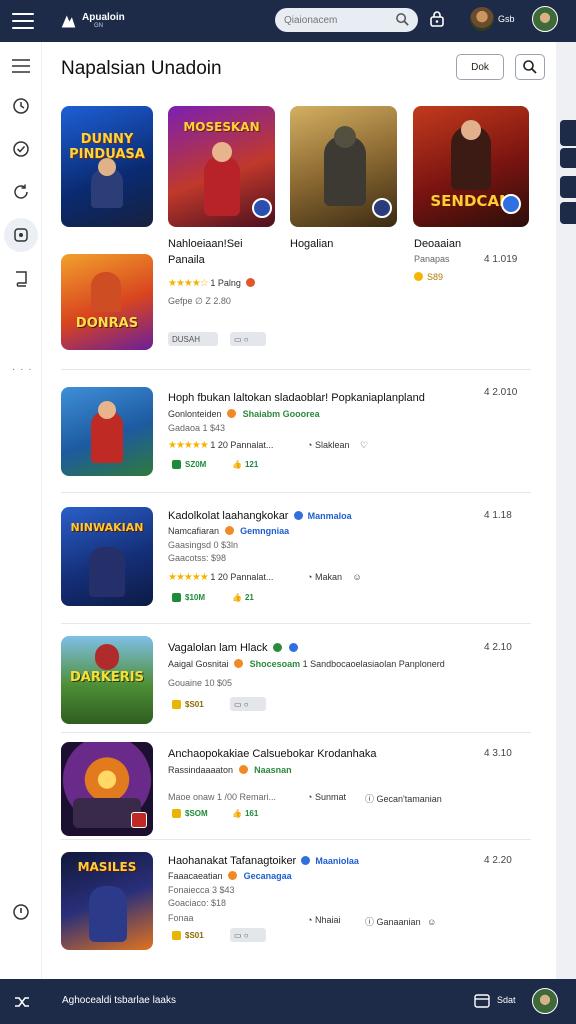 This screenshot has height=1024, width=576. I want to click on platform-badge, so click(511, 204).